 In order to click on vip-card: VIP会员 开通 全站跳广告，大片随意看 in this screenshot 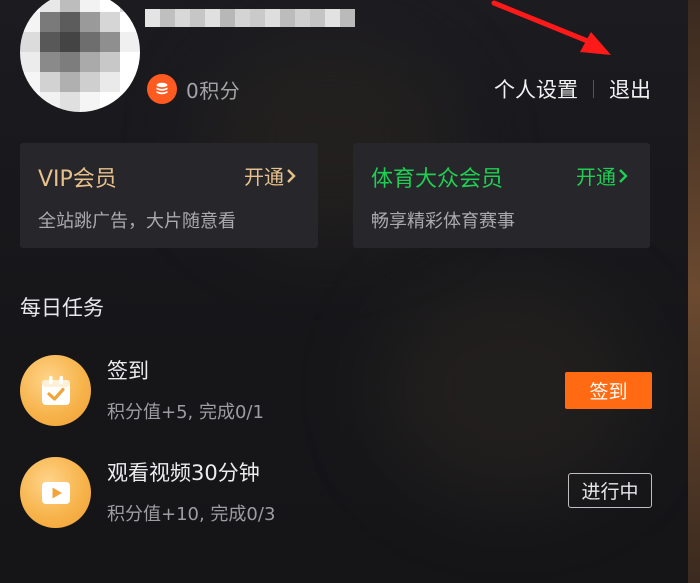, I will do `click(169, 195)`.